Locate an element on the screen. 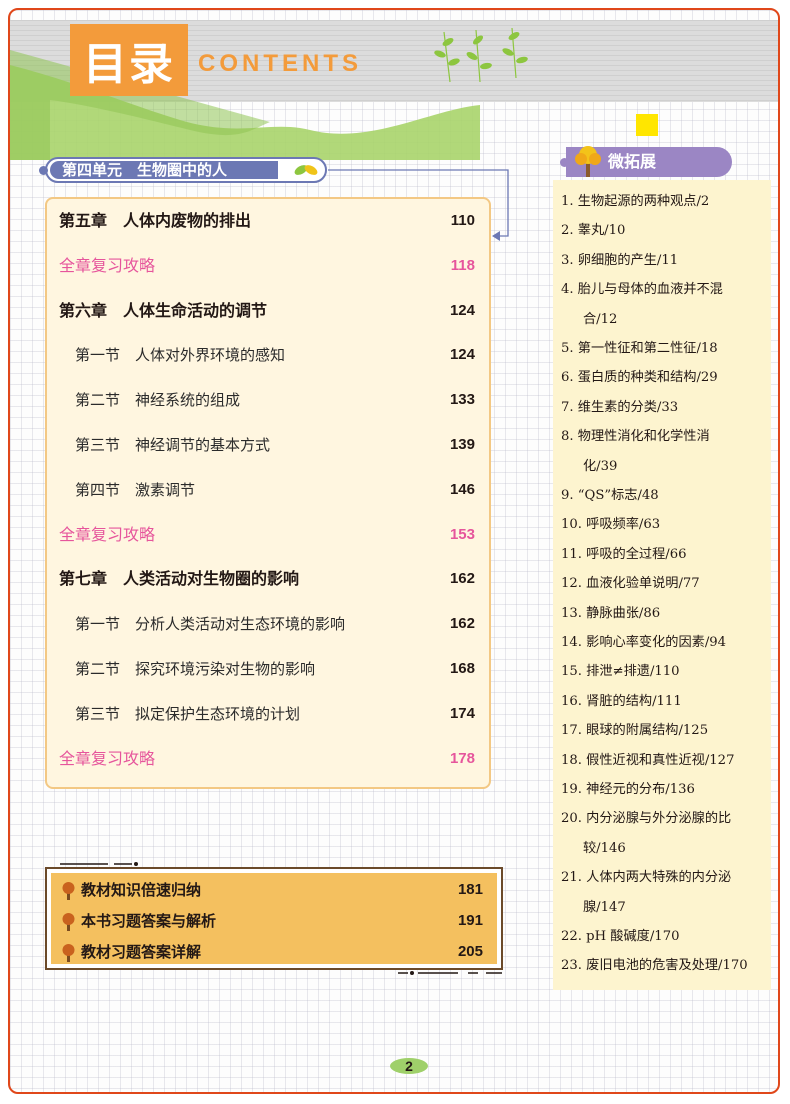  extension-item: 18. 假性近视和真性近视/127 is located at coordinates (647, 758).